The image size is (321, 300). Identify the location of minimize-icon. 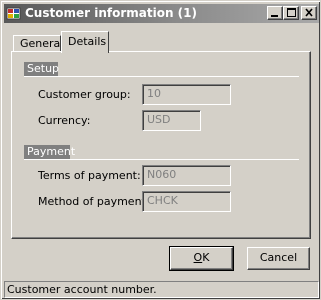
(274, 16).